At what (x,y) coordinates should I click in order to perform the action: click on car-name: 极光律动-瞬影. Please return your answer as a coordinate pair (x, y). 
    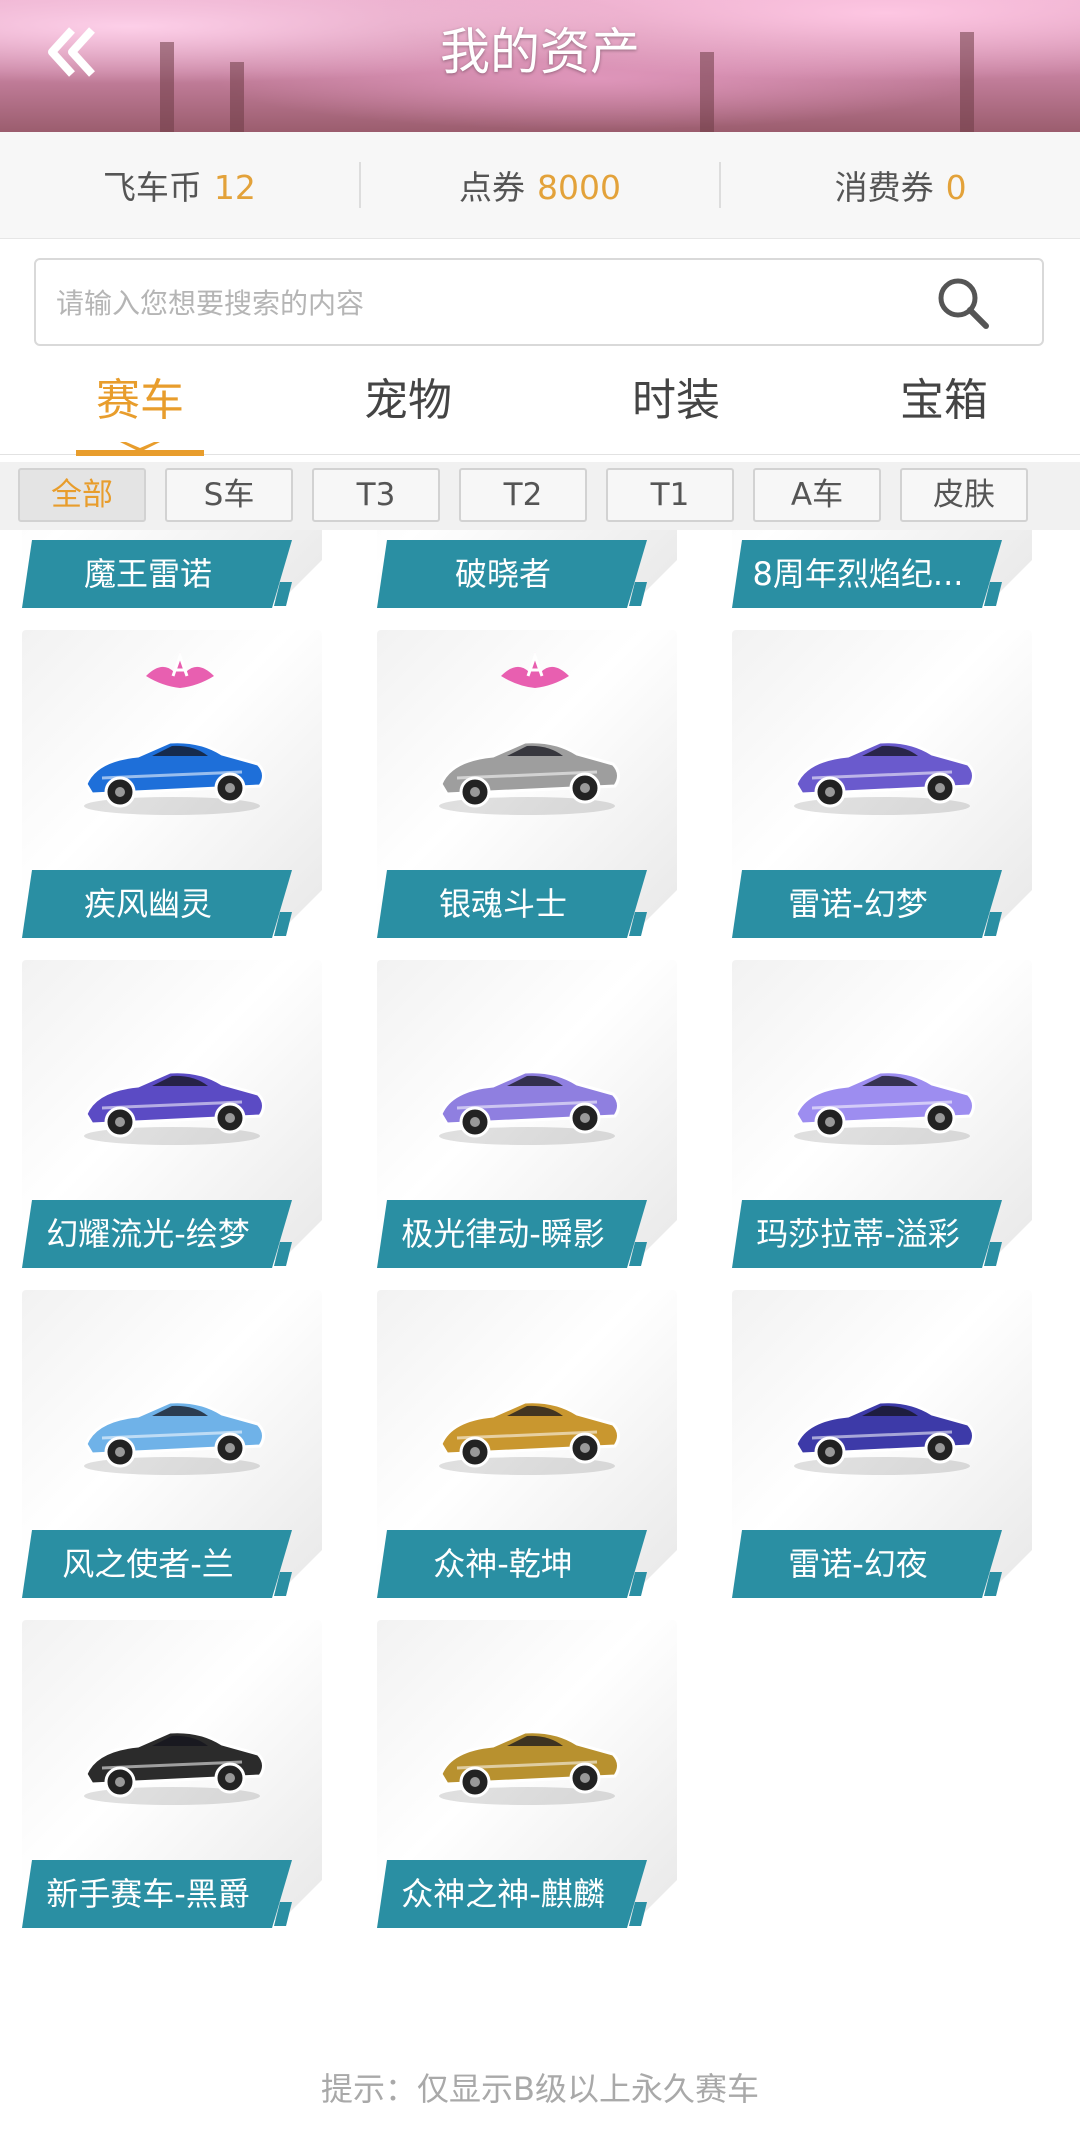
    Looking at the image, I should click on (503, 1234).